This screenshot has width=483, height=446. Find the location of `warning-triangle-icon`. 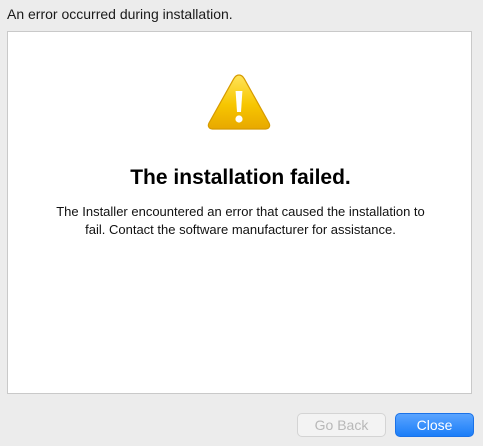

warning-triangle-icon is located at coordinates (239, 102).